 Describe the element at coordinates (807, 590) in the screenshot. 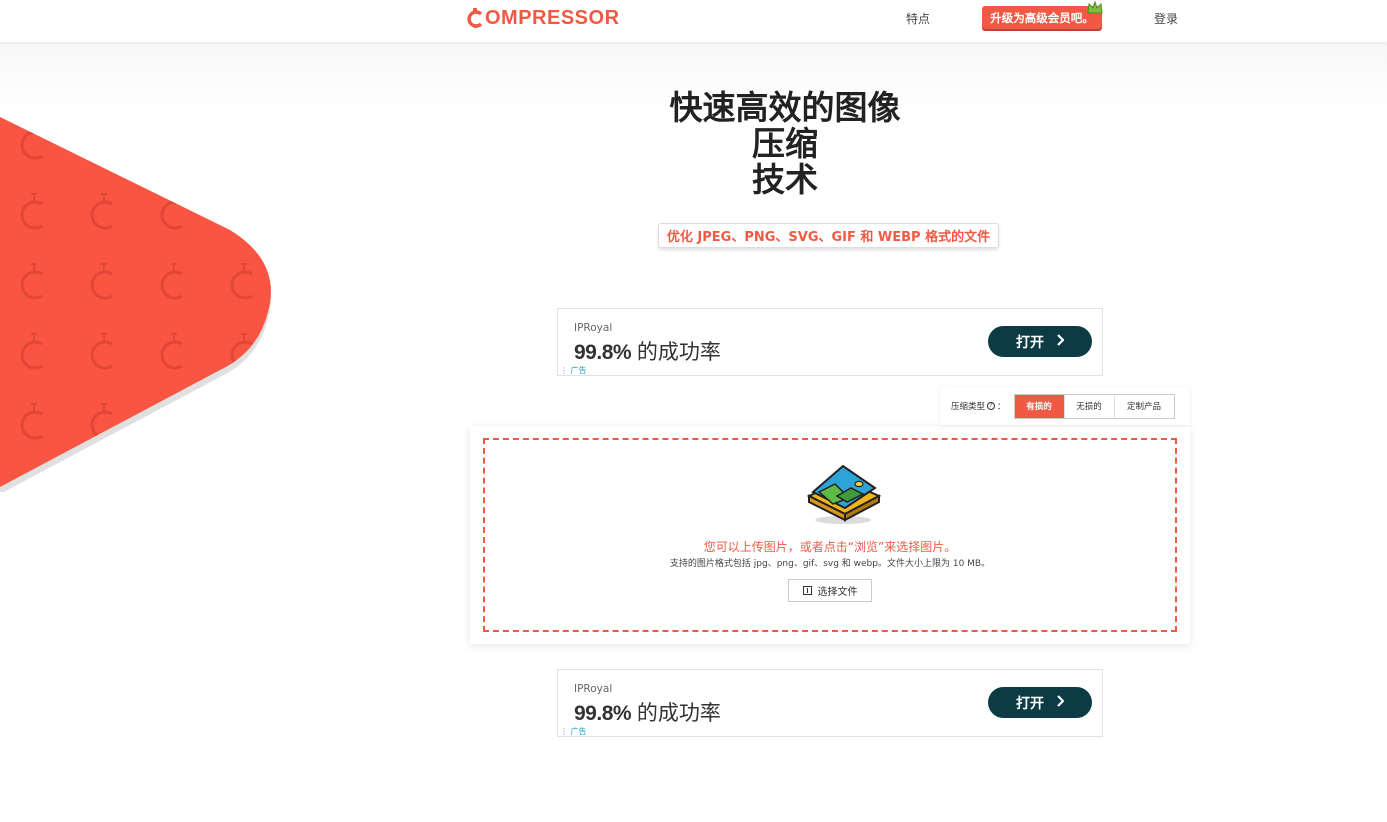

I see `file-icon` at that location.